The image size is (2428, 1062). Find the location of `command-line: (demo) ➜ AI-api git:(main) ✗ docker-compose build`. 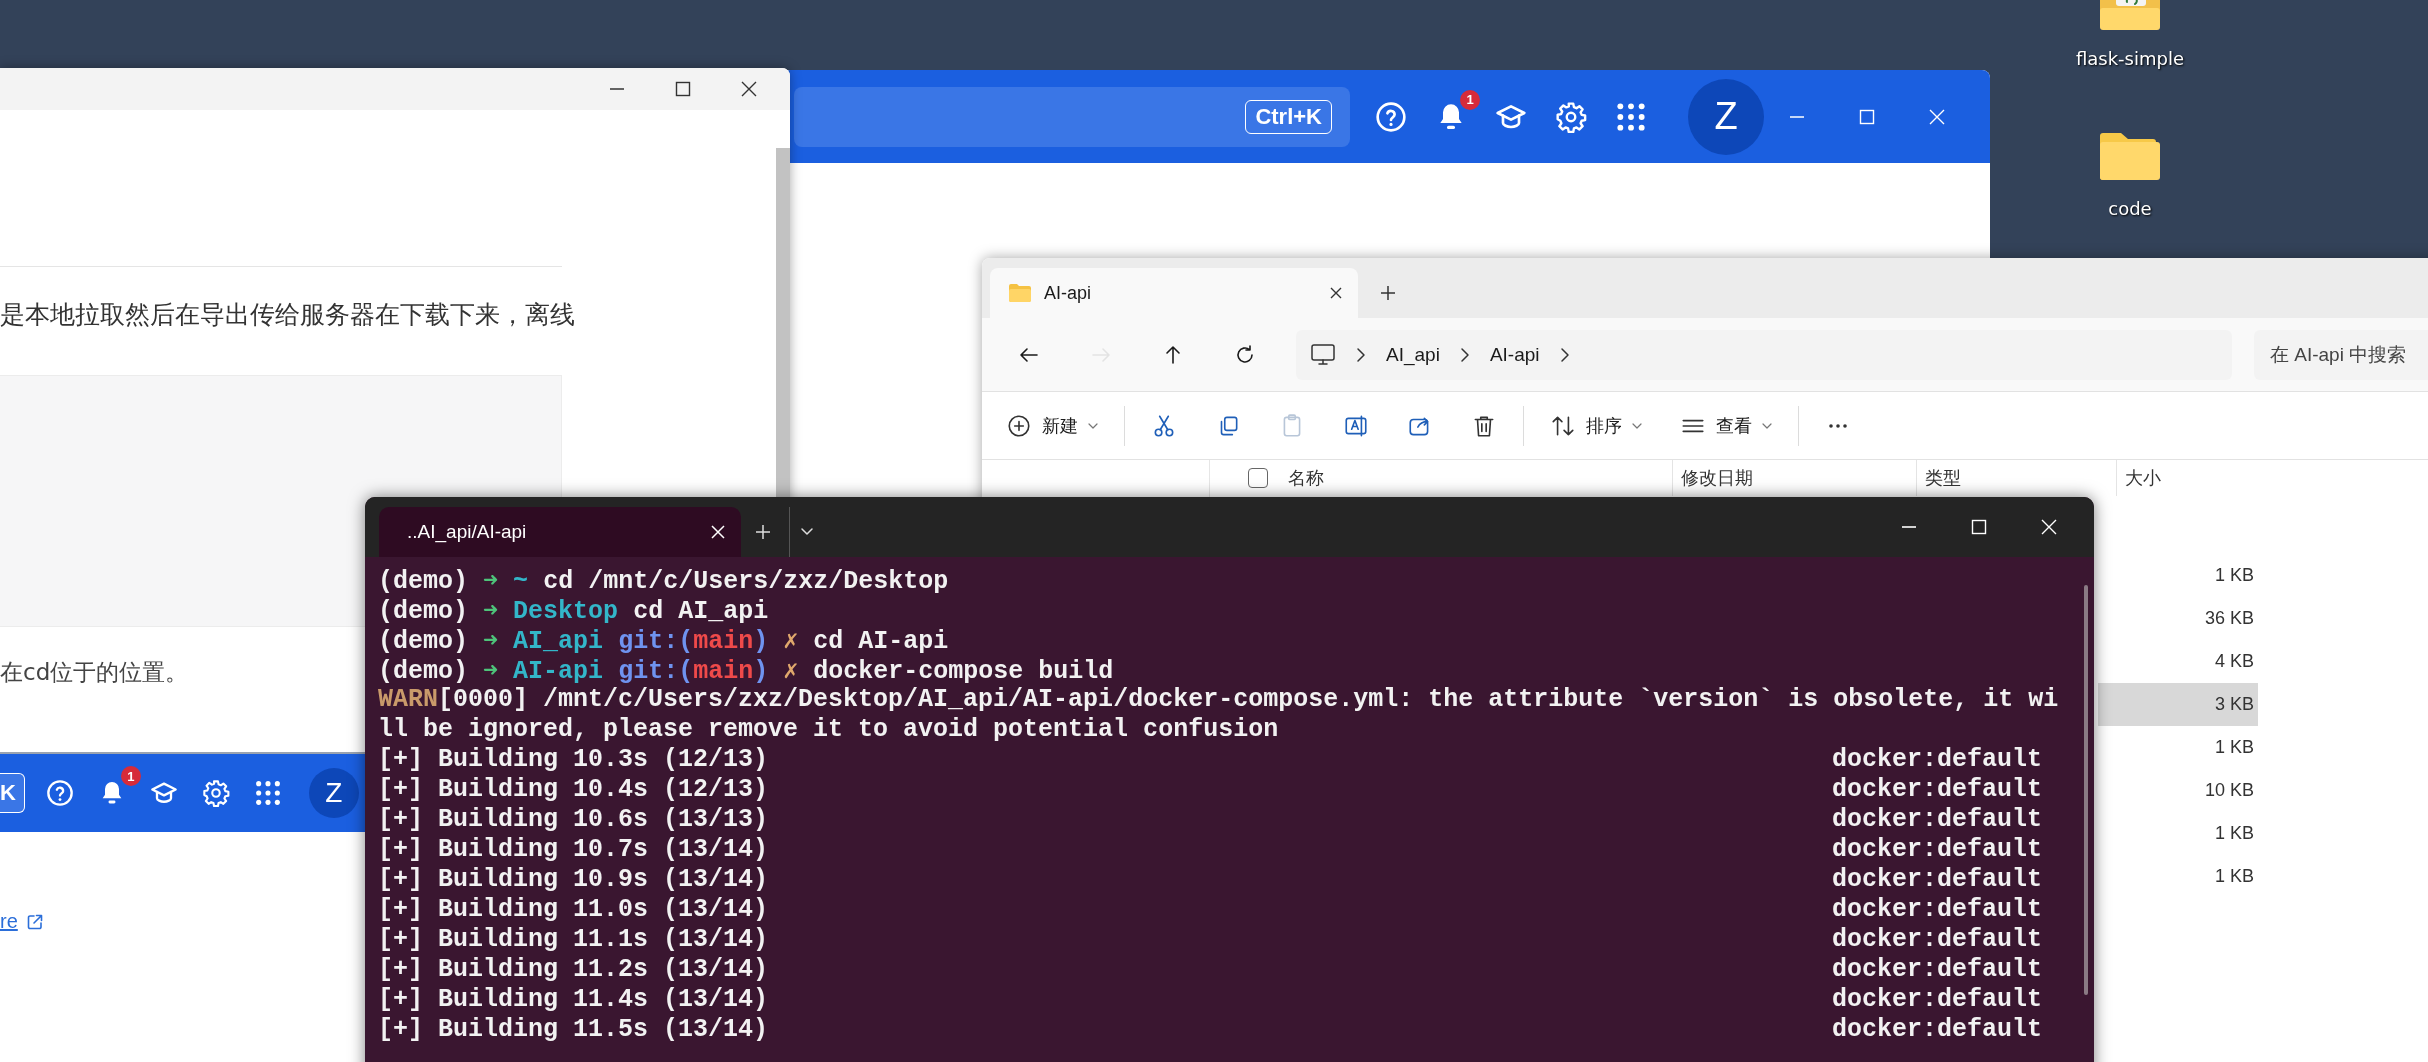

command-line: (demo) ➜ AI-api git:(main) ✗ docker-compose build is located at coordinates (746, 670).